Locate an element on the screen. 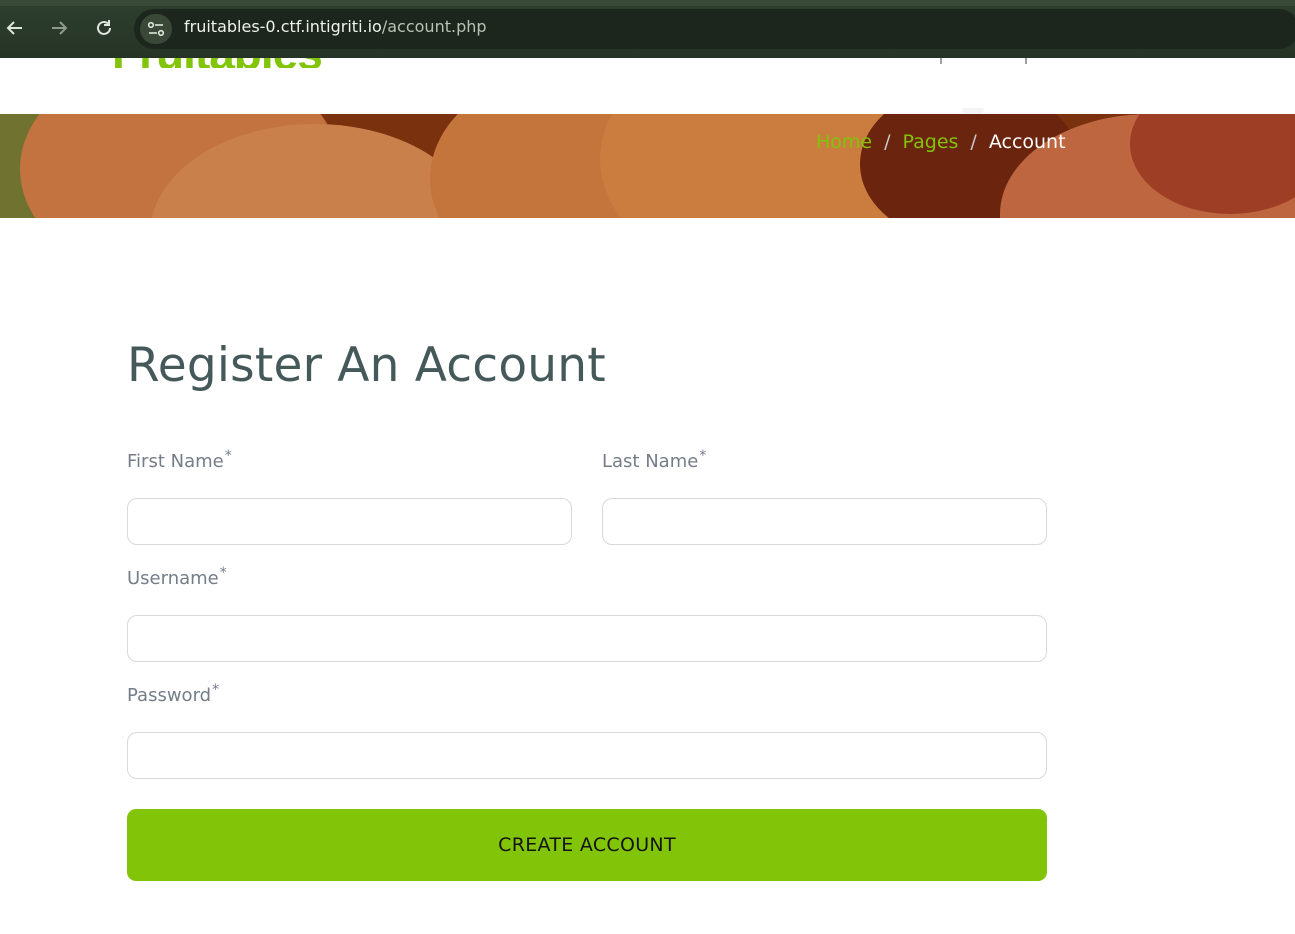 The width and height of the screenshot is (1295, 934). url-host: fruitables-0.ctf.intigriti.io is located at coordinates (283, 26).